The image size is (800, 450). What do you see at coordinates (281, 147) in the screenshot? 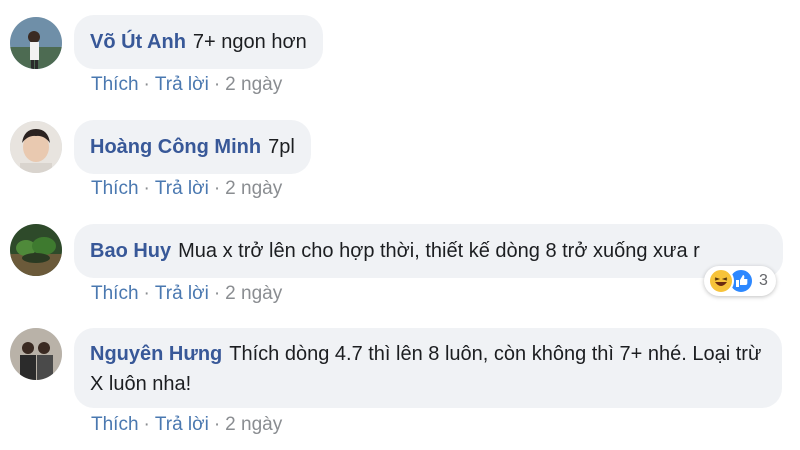
I see `comment-text: 7pl` at bounding box center [281, 147].